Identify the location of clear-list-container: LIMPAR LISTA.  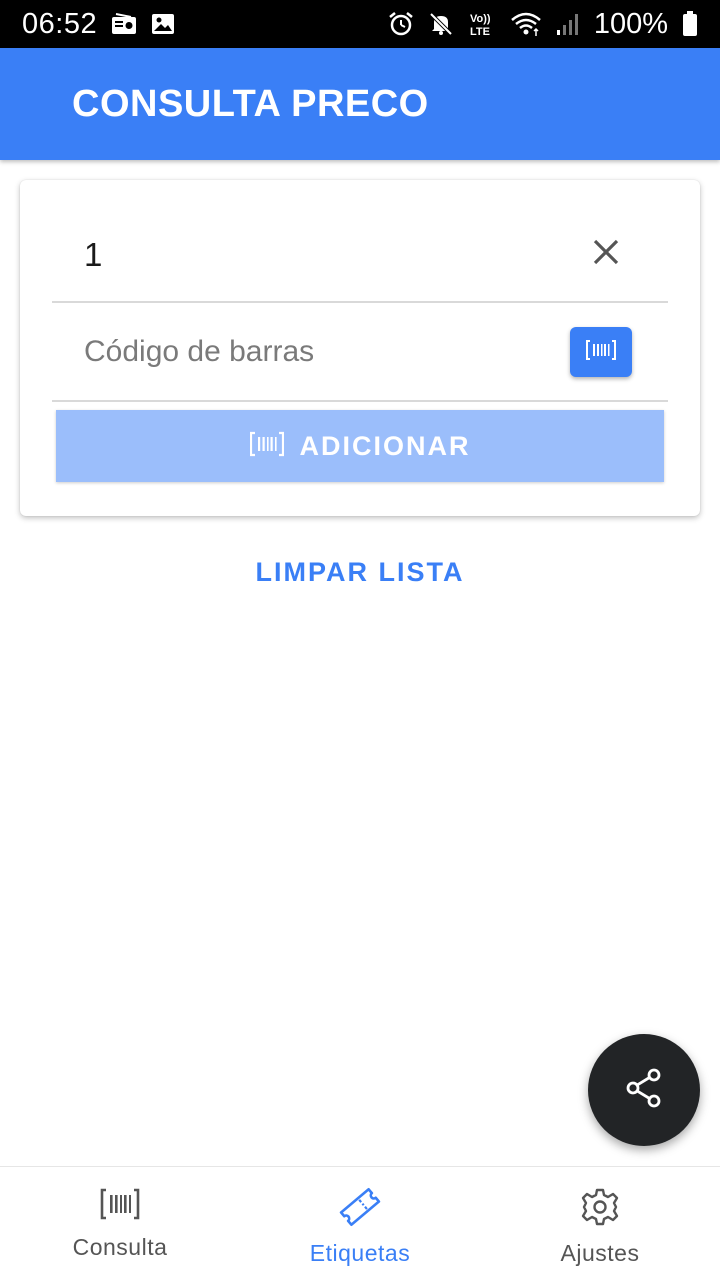
(360, 572).